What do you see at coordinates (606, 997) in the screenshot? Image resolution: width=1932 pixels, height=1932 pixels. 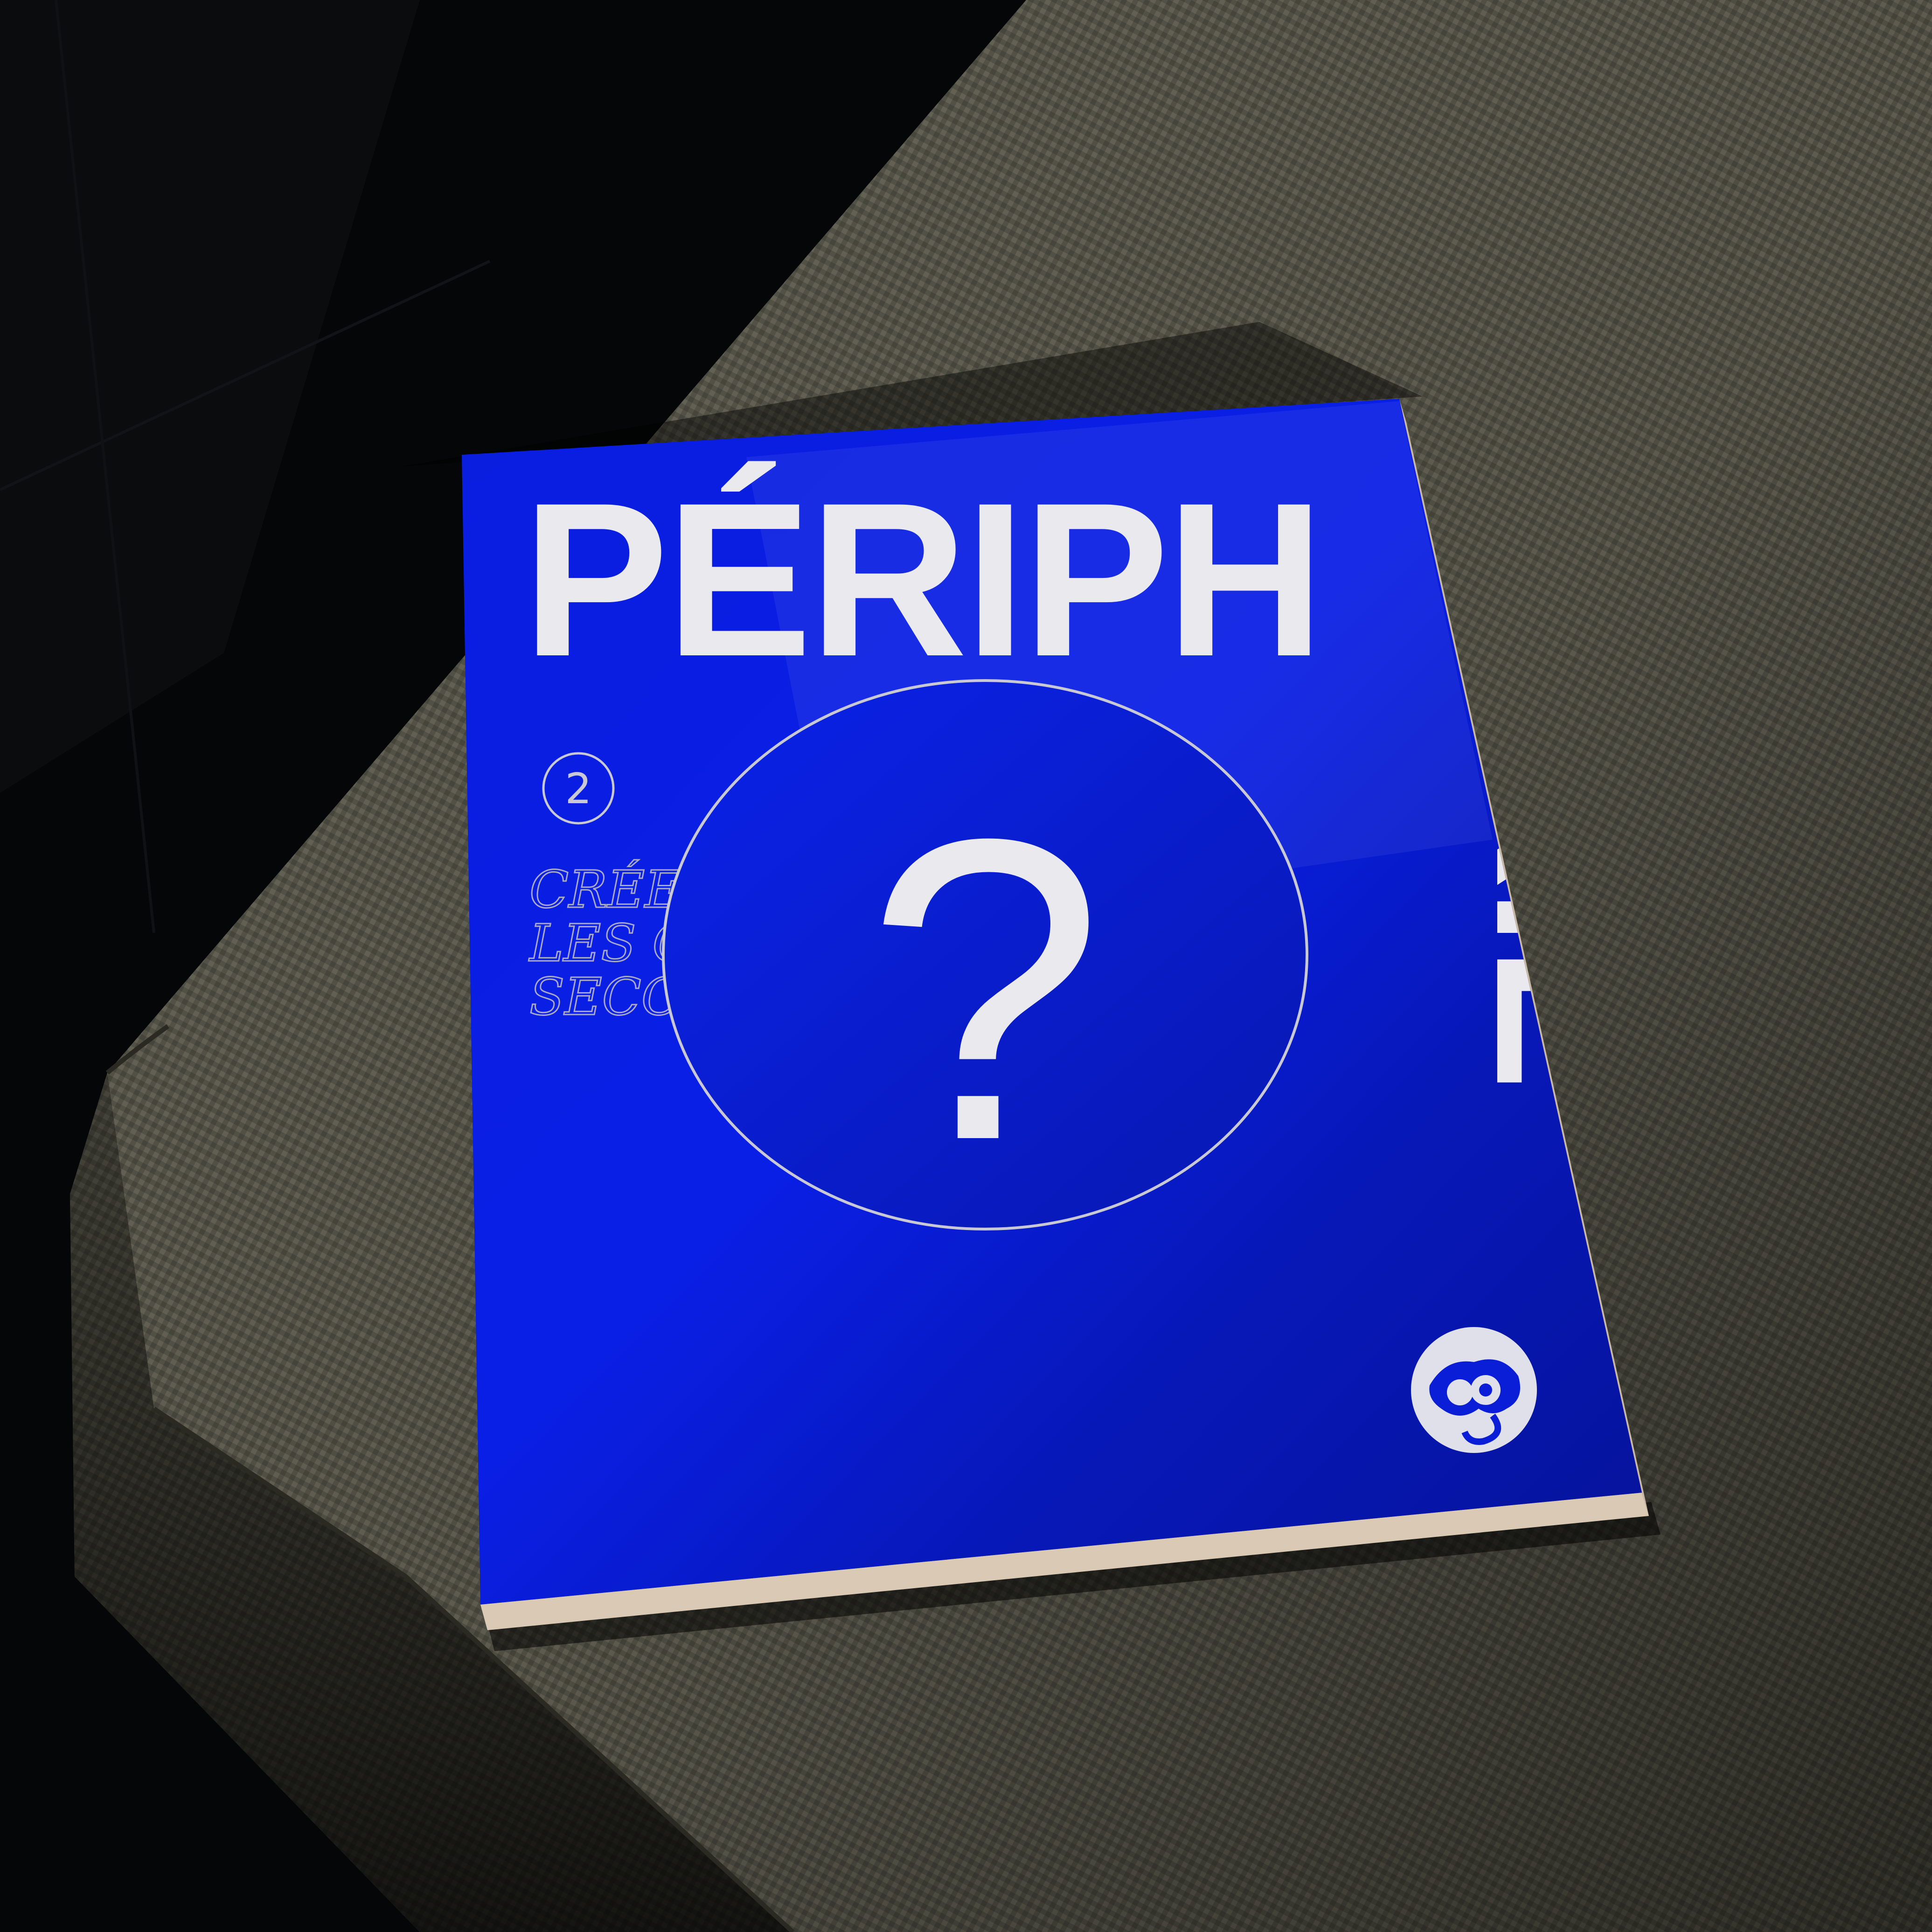 I see `subtitle-line-3: SECO` at bounding box center [606, 997].